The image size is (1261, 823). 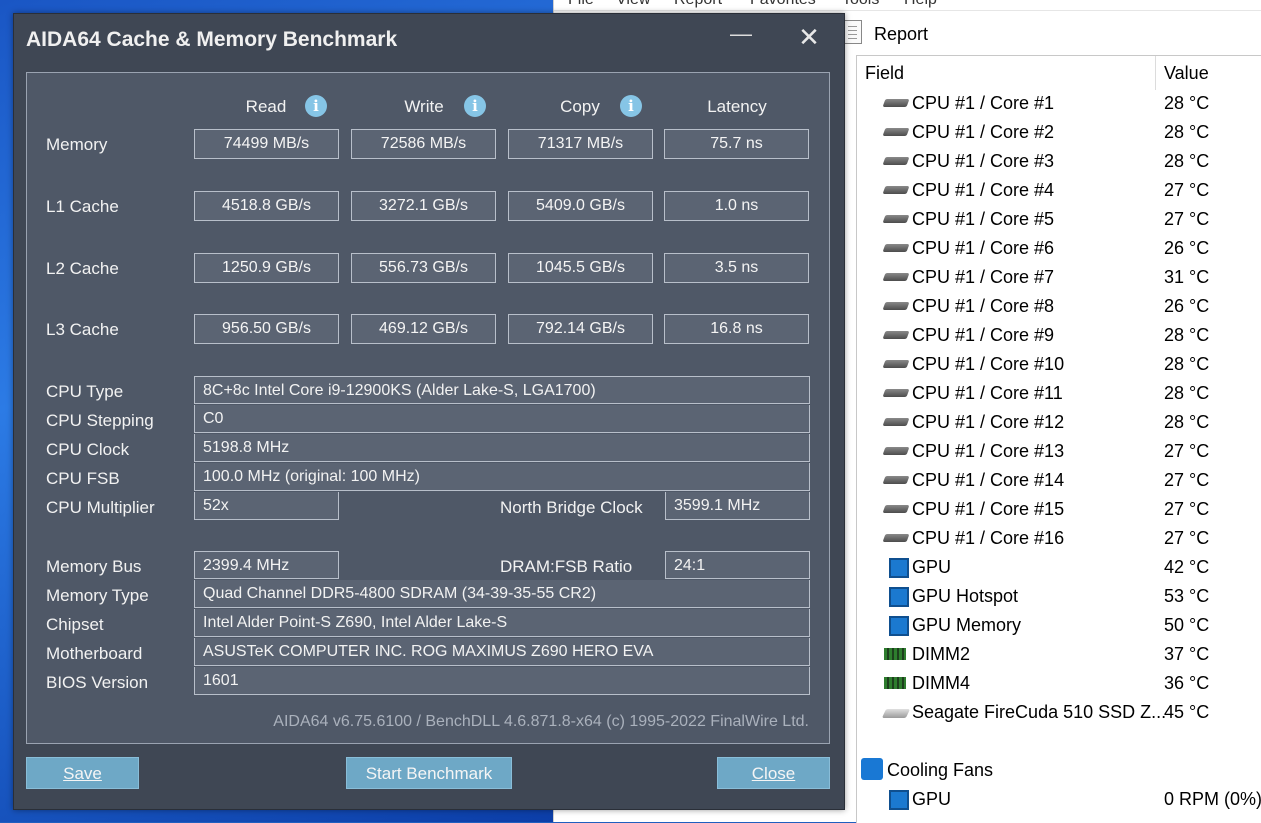 What do you see at coordinates (429, 773) in the screenshot?
I see `start-benchmark-button: Start Benchmark` at bounding box center [429, 773].